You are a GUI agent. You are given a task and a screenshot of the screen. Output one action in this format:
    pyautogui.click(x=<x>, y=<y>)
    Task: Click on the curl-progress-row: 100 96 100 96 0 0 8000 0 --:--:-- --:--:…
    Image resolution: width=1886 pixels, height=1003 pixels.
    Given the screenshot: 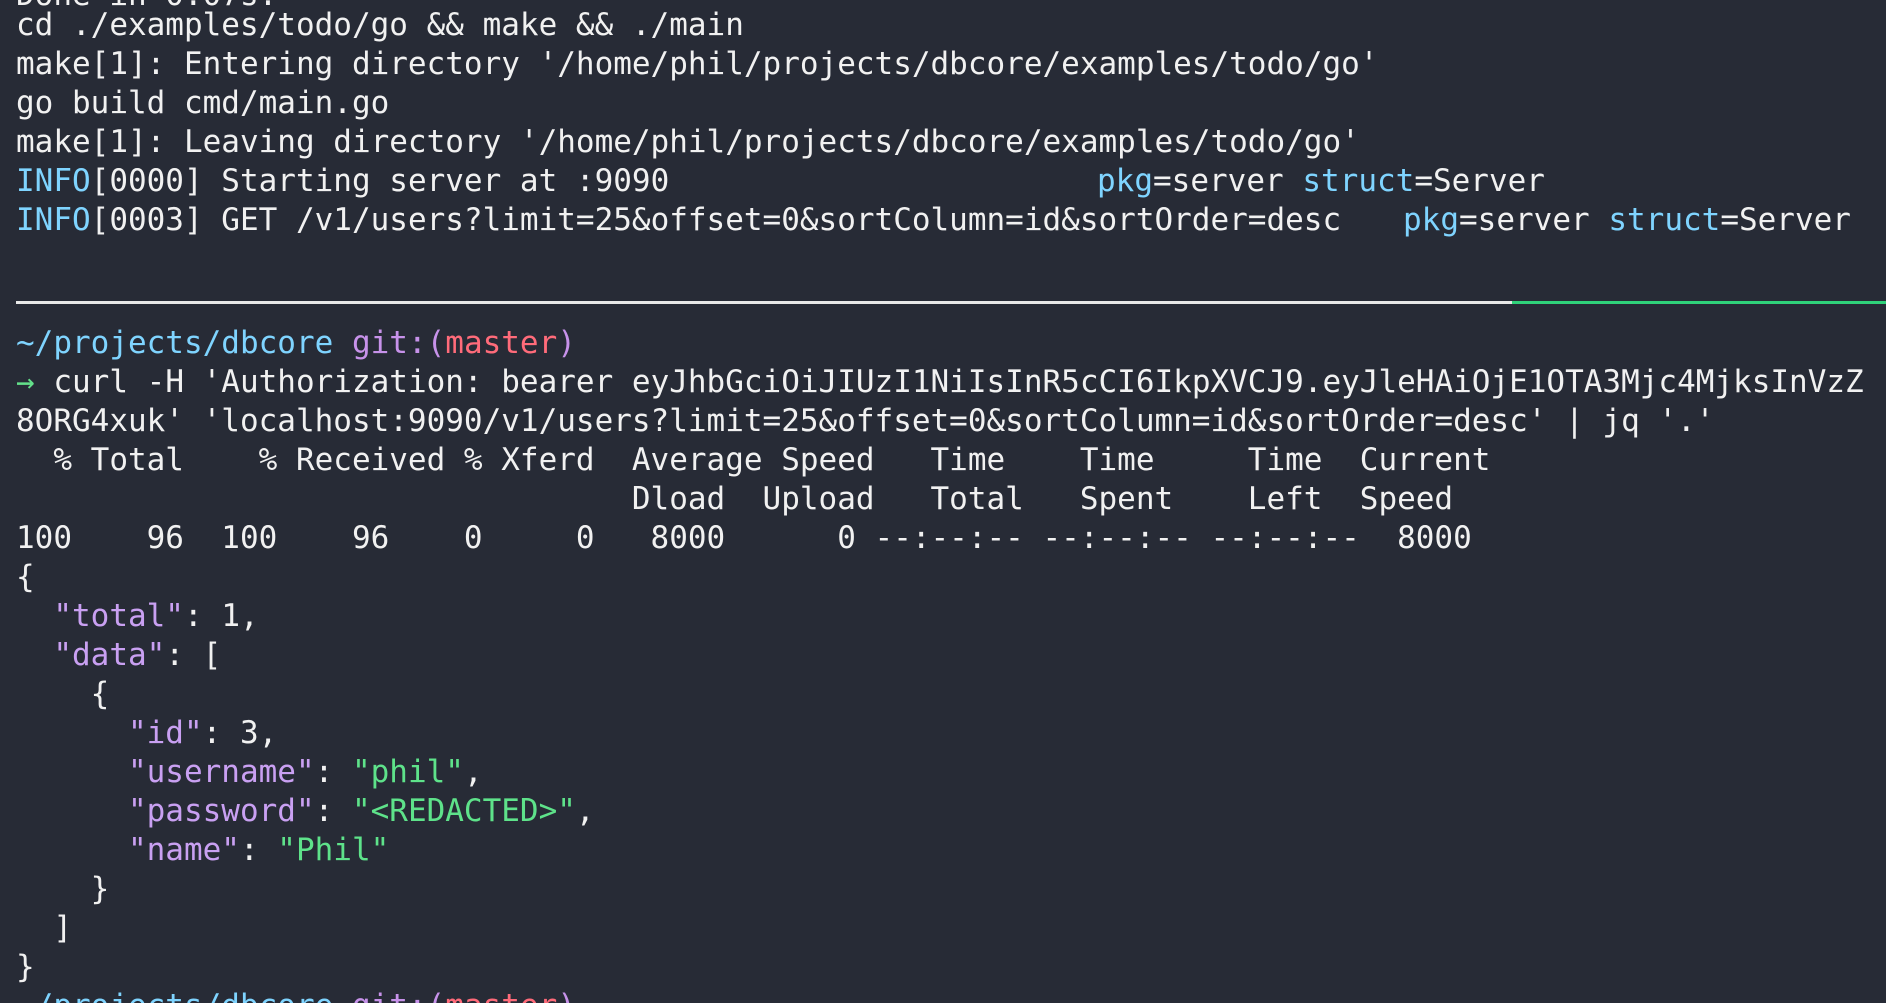 What is the action you would take?
    pyautogui.click(x=744, y=538)
    